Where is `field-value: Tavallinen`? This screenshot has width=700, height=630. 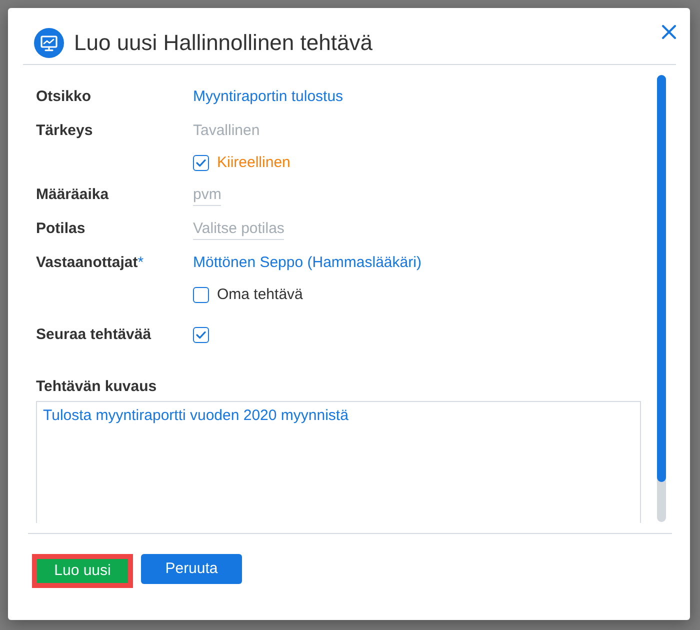 field-value: Tavallinen is located at coordinates (226, 131).